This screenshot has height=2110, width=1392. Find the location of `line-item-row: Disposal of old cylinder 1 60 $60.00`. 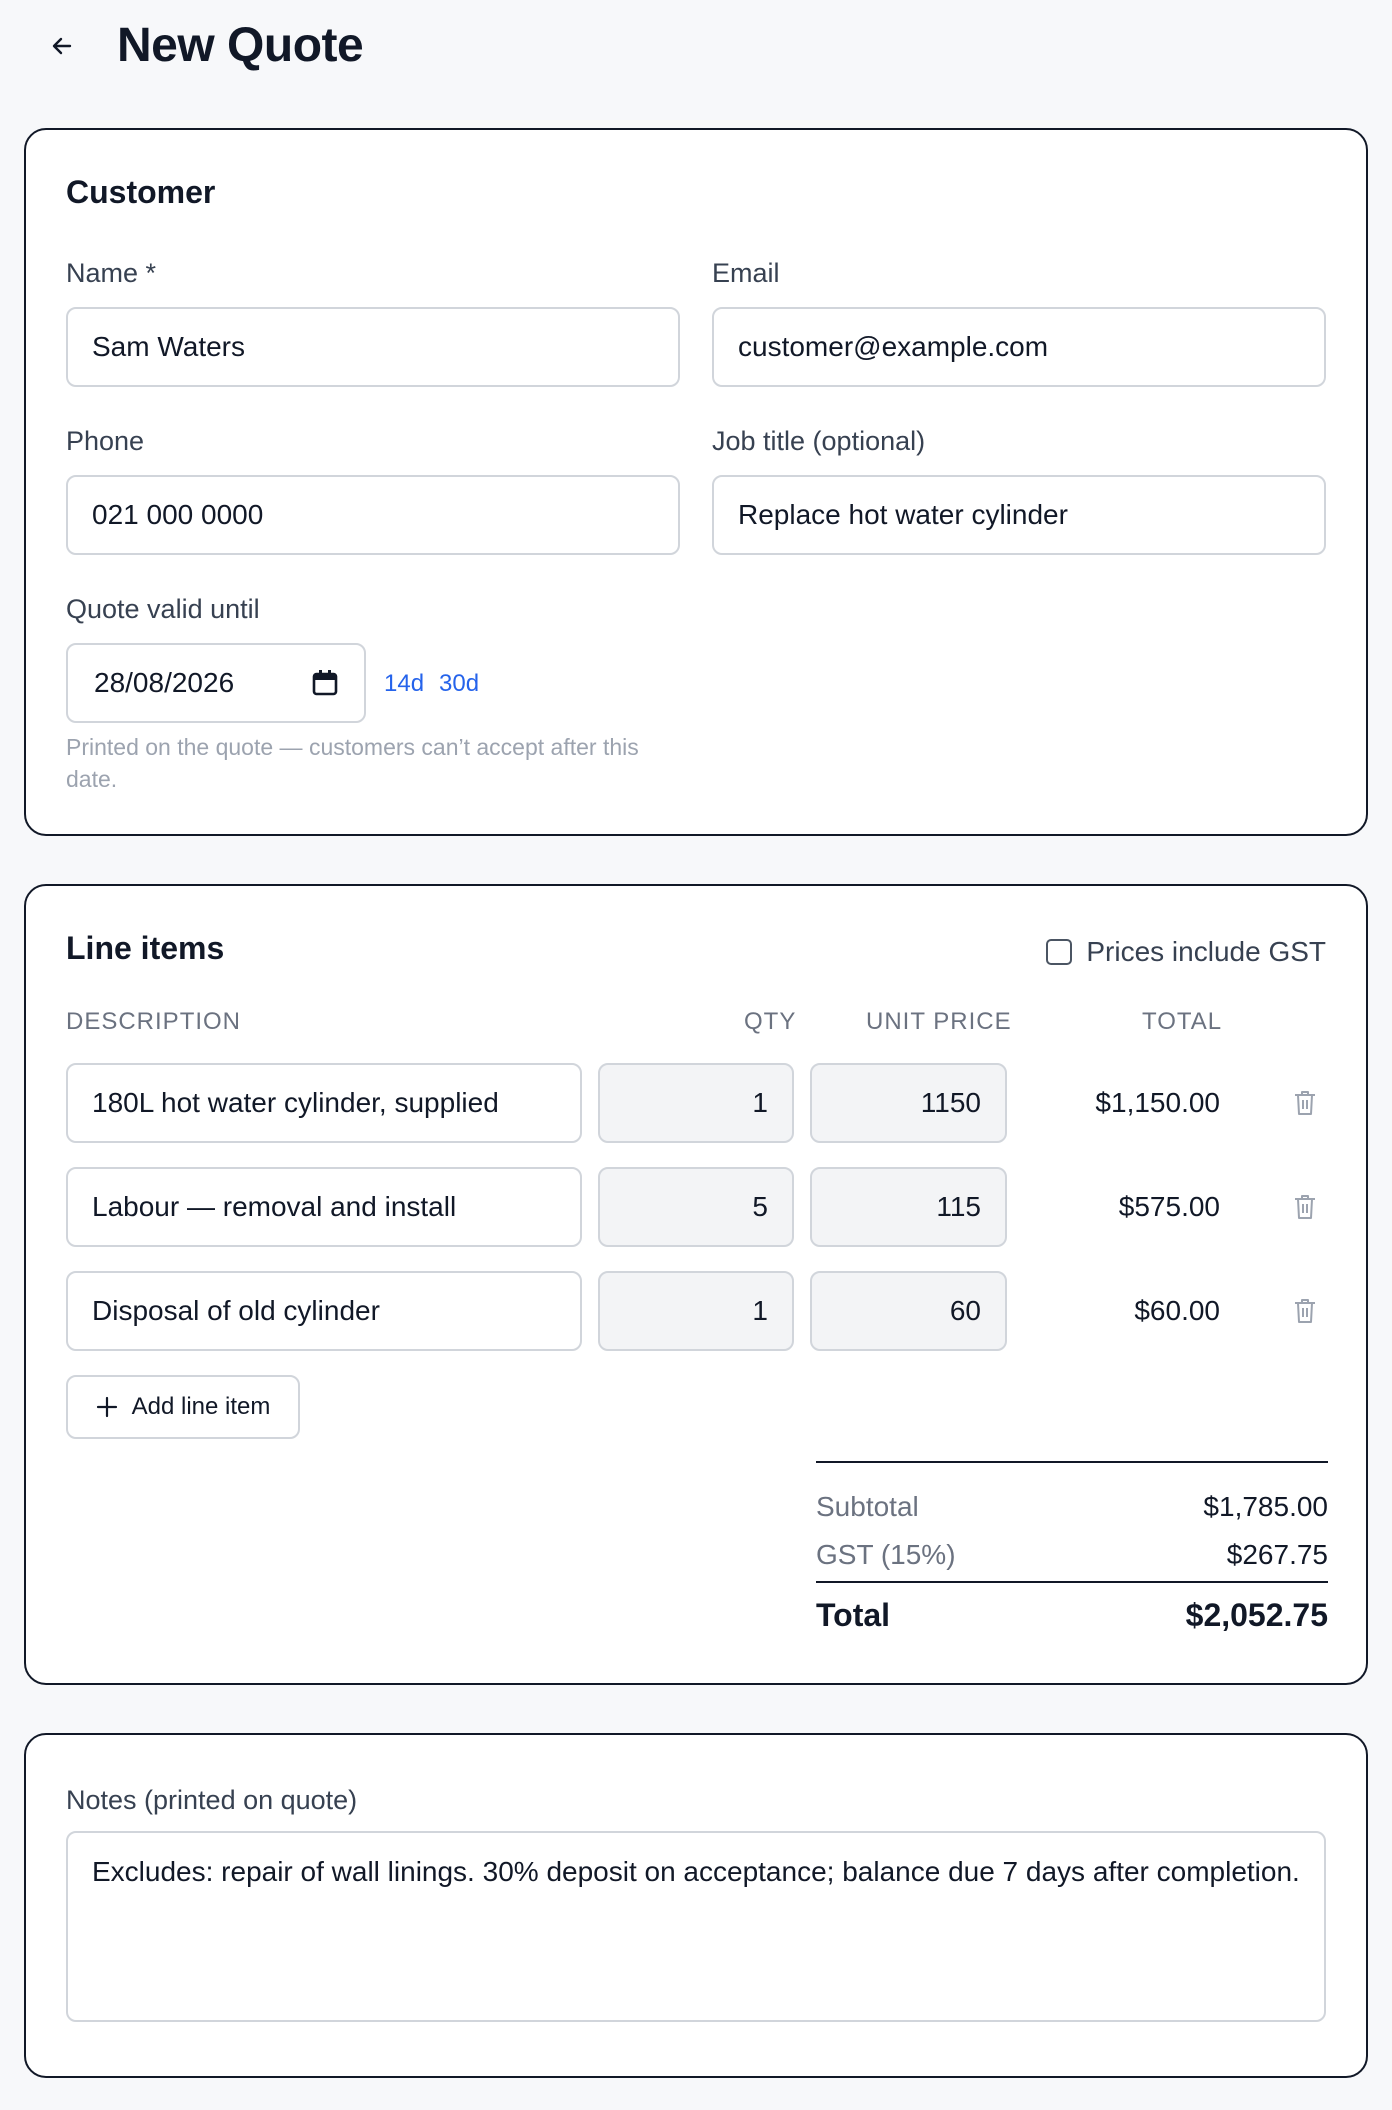

line-item-row: Disposal of old cylinder 1 60 $60.00 is located at coordinates (696, 1311).